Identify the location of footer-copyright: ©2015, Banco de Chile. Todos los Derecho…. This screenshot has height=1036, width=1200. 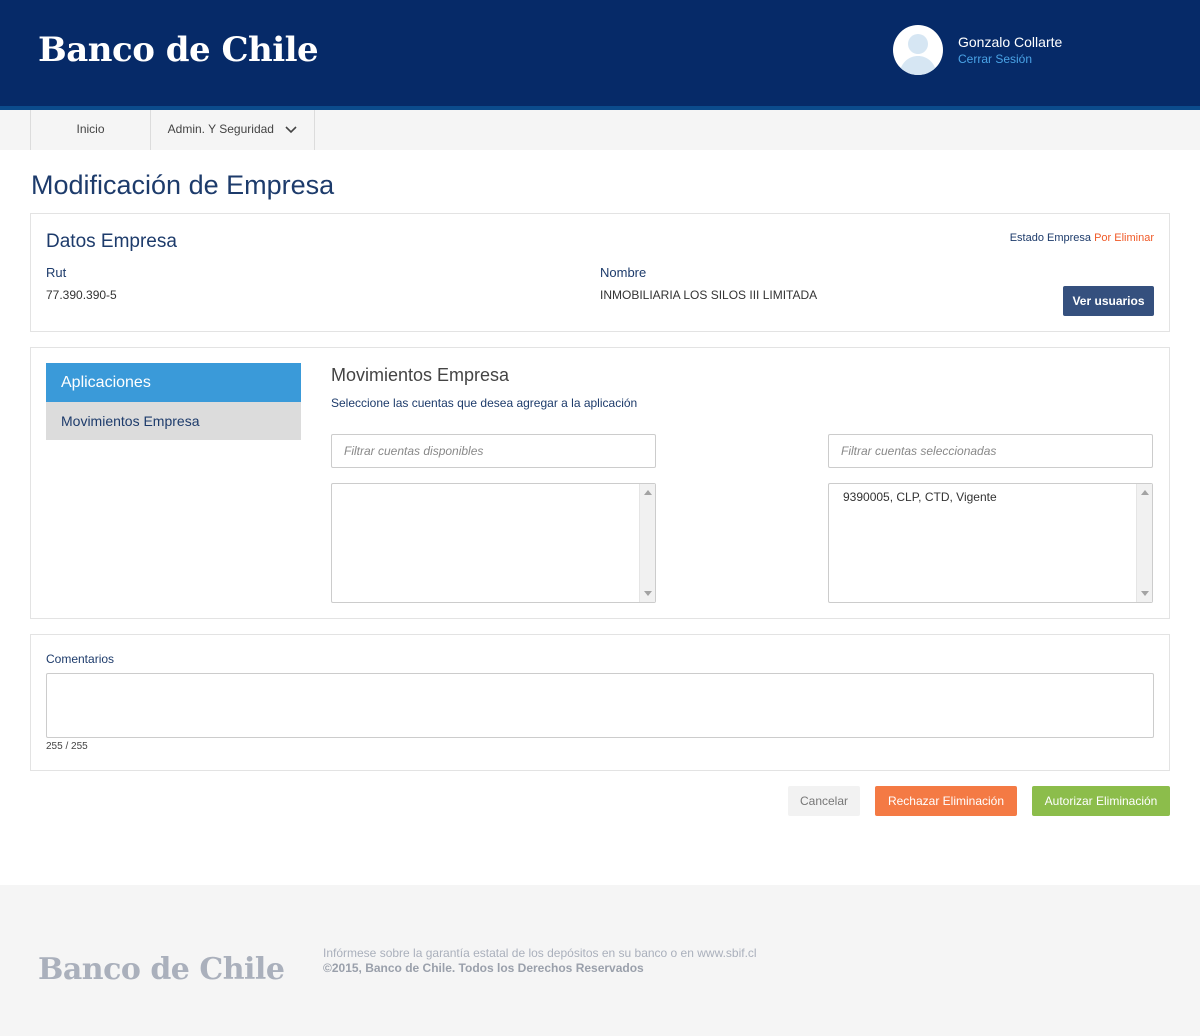
(483, 968).